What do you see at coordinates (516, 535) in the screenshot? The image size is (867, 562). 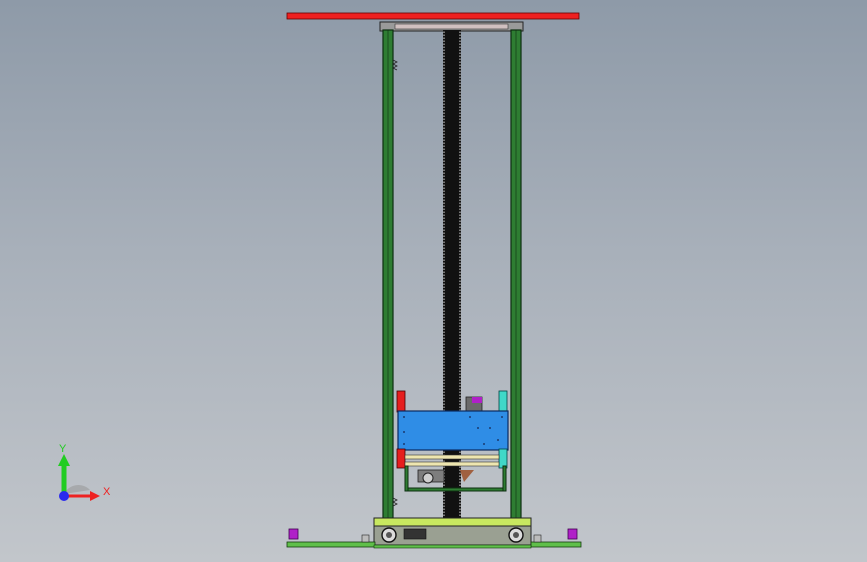 I see `caster-wheel-right-hub` at bounding box center [516, 535].